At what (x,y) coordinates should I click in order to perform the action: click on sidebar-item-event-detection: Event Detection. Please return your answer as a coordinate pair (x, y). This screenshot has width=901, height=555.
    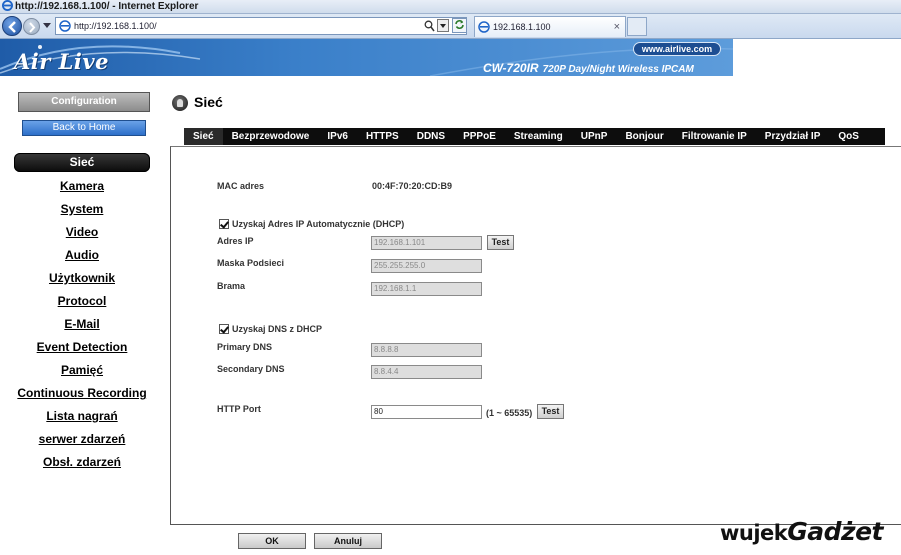
    Looking at the image, I should click on (82, 348).